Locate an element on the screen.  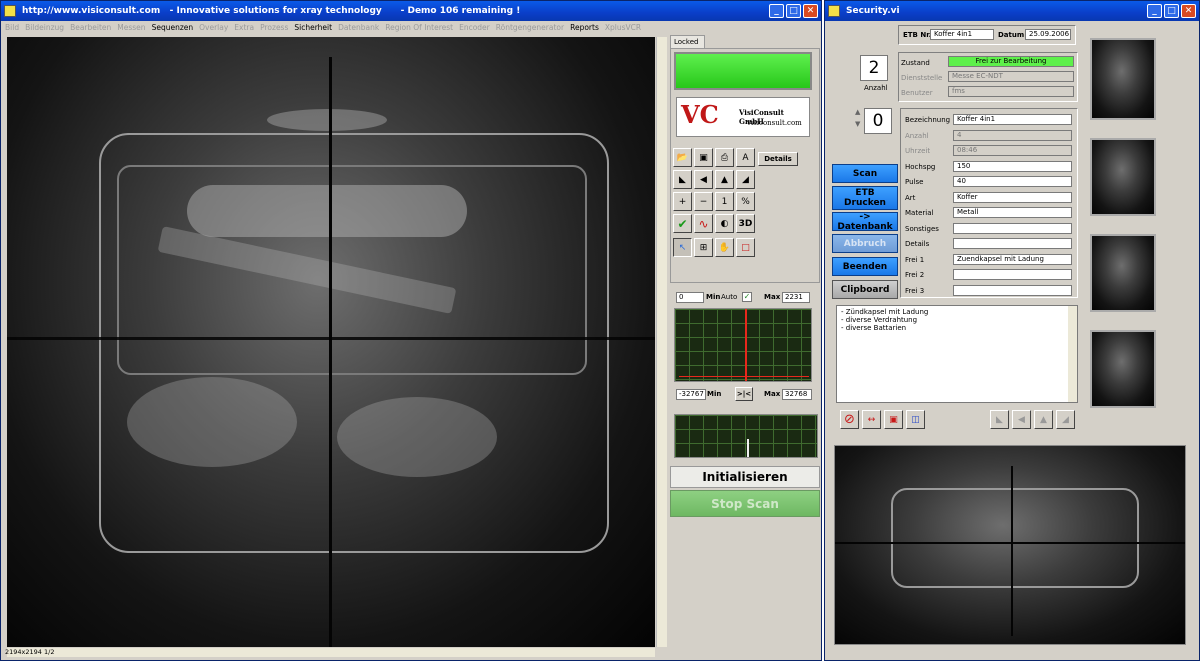
stop-scan-button: Stop Scan is located at coordinates (745, 503).